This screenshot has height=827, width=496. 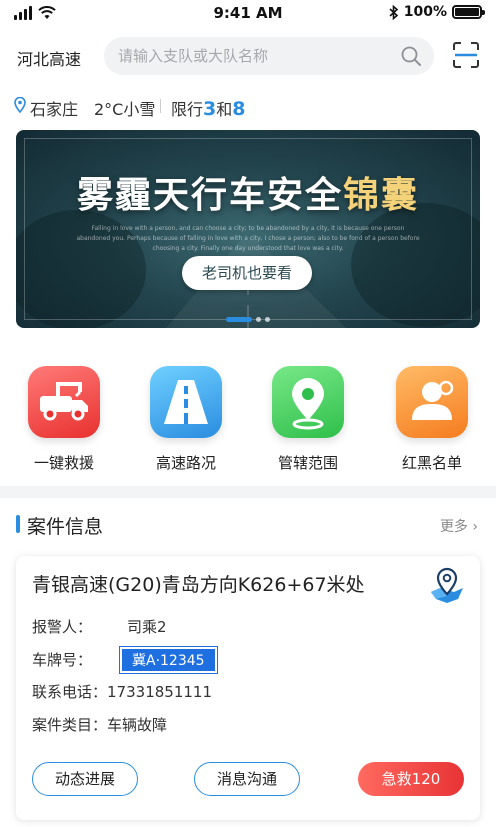 I want to click on search-input, so click(x=253, y=56).